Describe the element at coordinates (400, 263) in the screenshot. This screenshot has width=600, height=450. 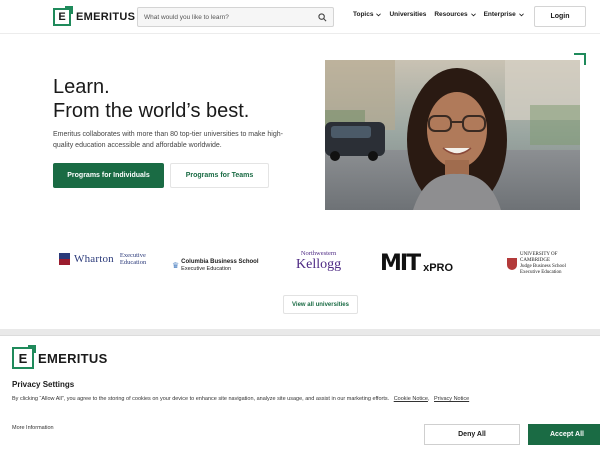
I see `mit-wordmark: MIT` at that location.